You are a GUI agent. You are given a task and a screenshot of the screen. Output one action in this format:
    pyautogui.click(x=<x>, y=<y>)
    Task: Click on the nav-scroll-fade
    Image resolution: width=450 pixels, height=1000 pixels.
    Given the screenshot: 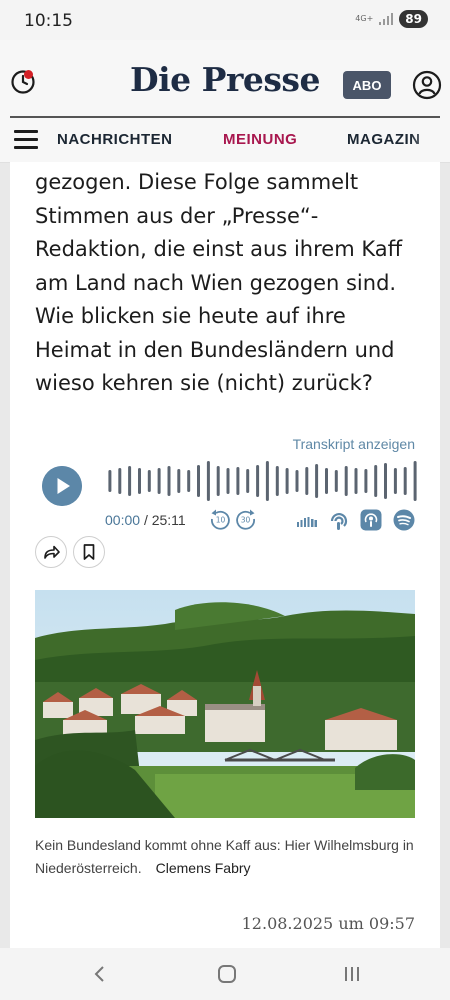 What is the action you would take?
    pyautogui.click(x=430, y=142)
    